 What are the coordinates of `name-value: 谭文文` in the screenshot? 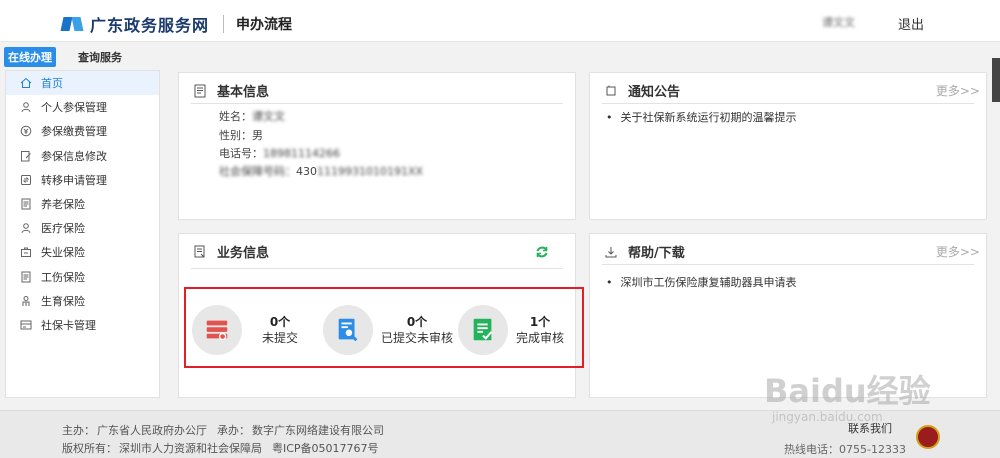 It's located at (268, 116).